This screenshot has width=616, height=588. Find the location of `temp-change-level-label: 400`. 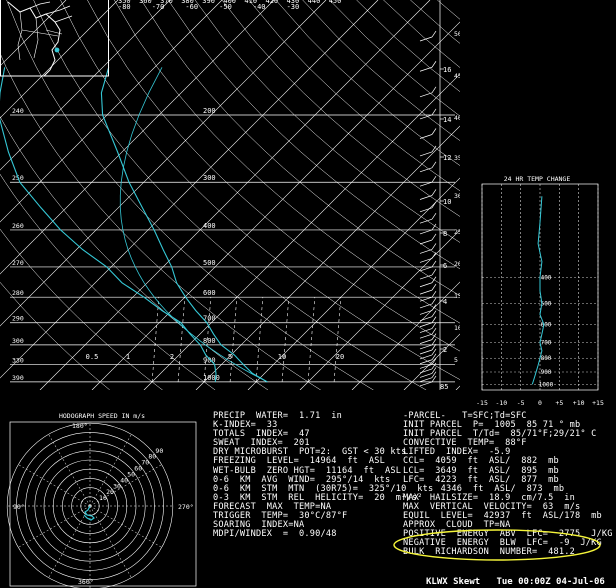

temp-change-level-label: 400 is located at coordinates (546, 277).